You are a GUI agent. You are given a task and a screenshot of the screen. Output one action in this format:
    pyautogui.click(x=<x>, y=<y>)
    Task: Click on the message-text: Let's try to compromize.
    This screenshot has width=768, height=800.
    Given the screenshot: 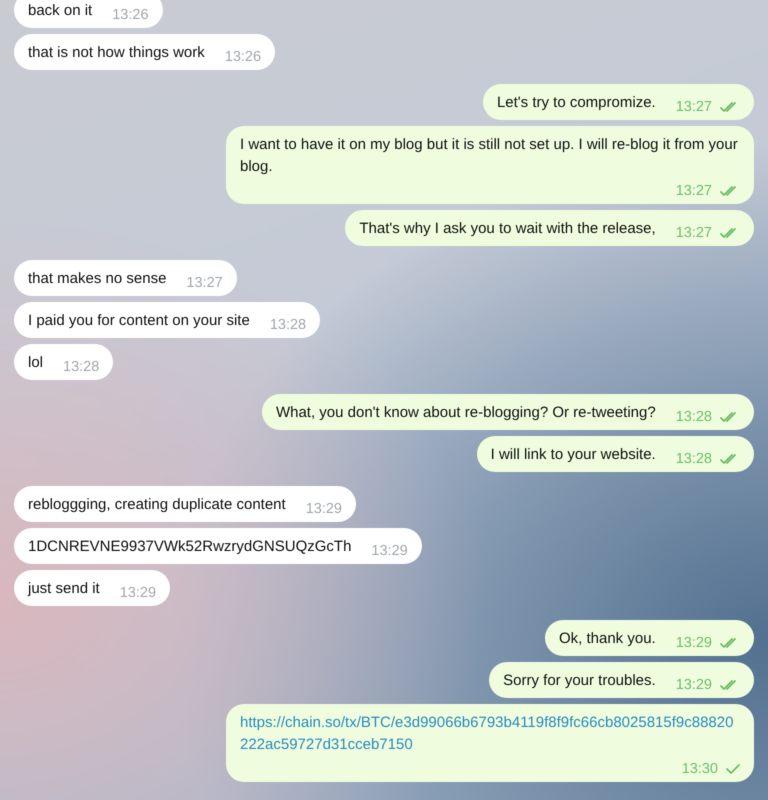 What is the action you would take?
    pyautogui.click(x=576, y=103)
    